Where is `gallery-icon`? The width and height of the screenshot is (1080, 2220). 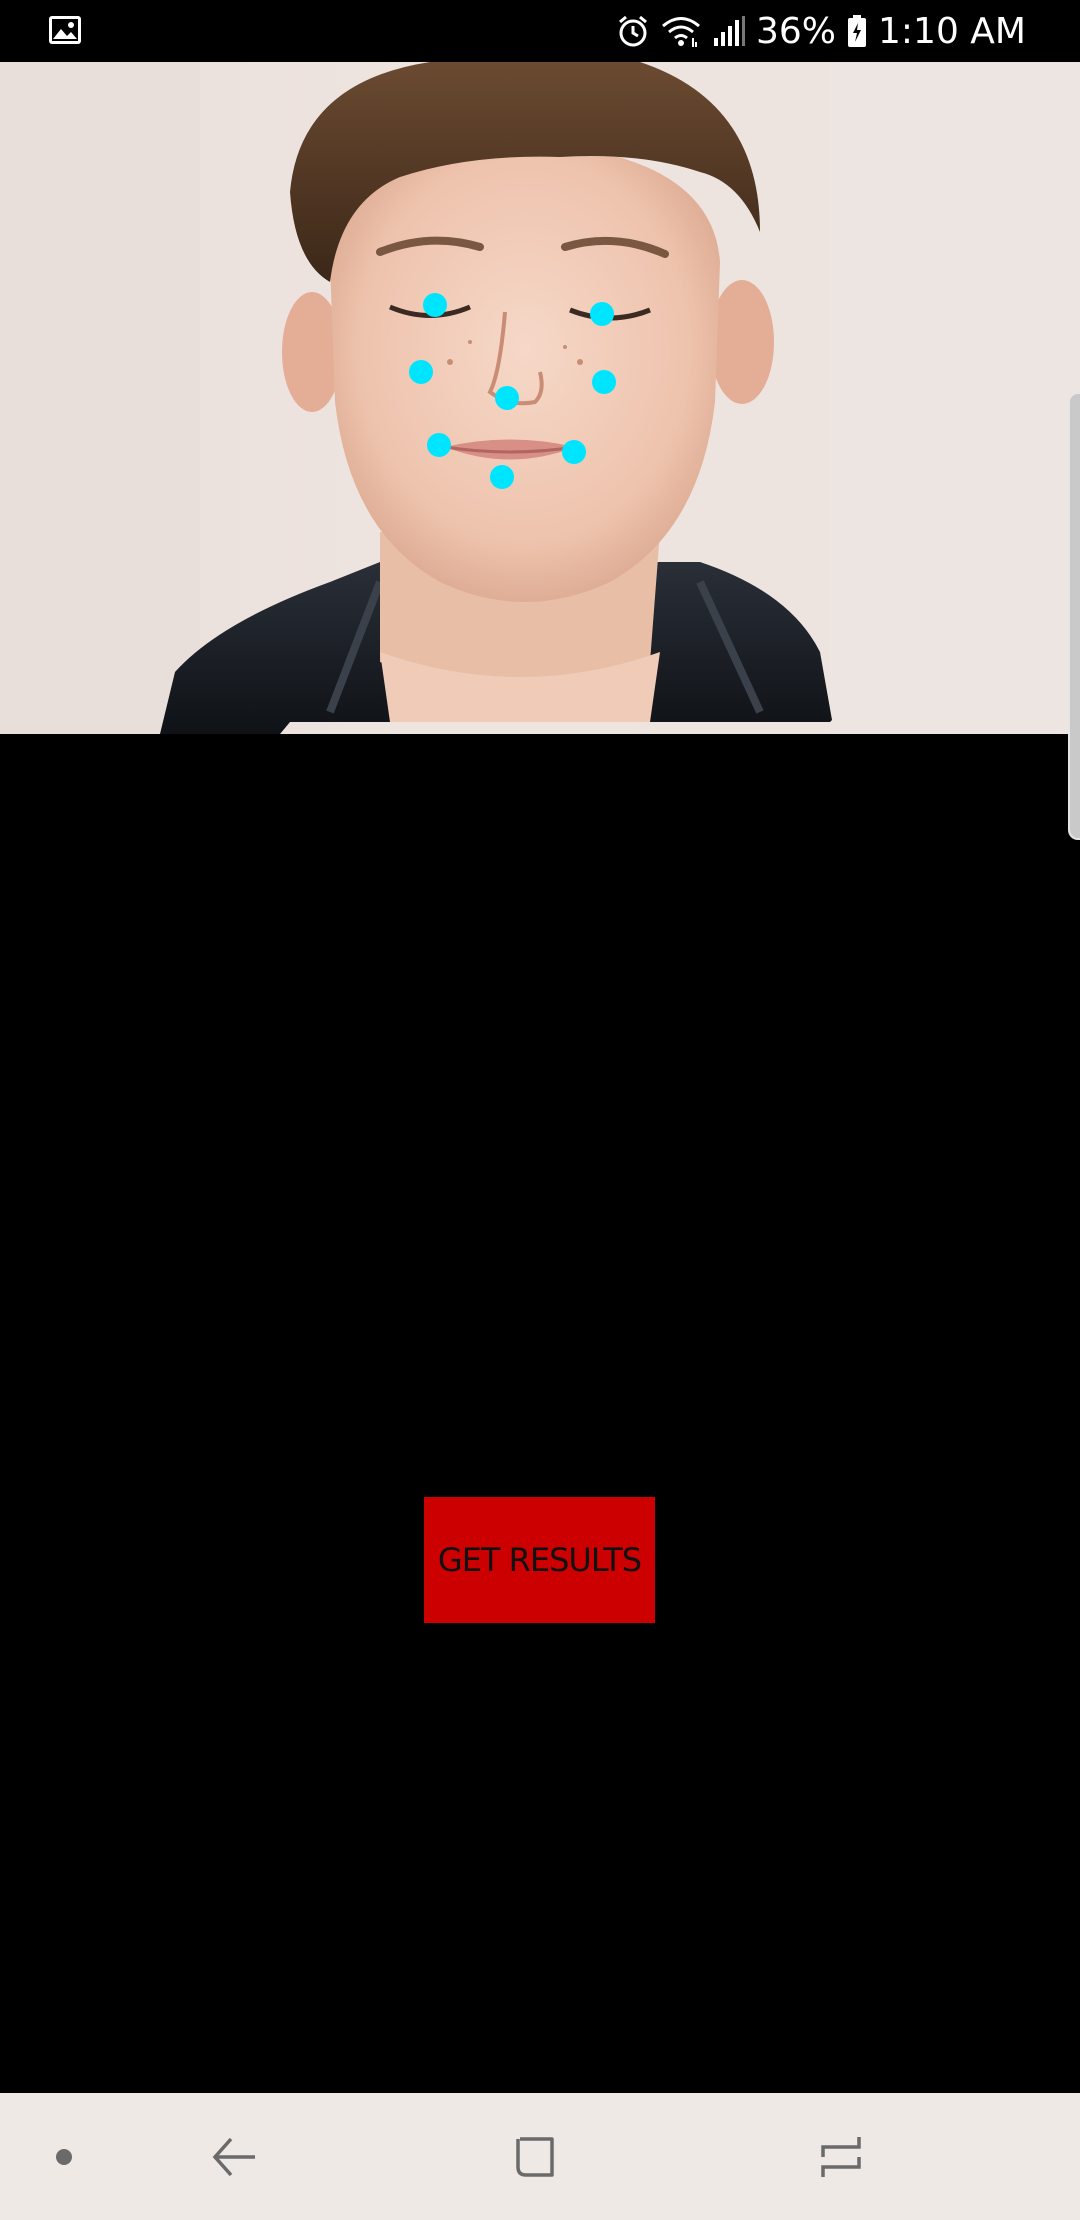
gallery-icon is located at coordinates (65, 30).